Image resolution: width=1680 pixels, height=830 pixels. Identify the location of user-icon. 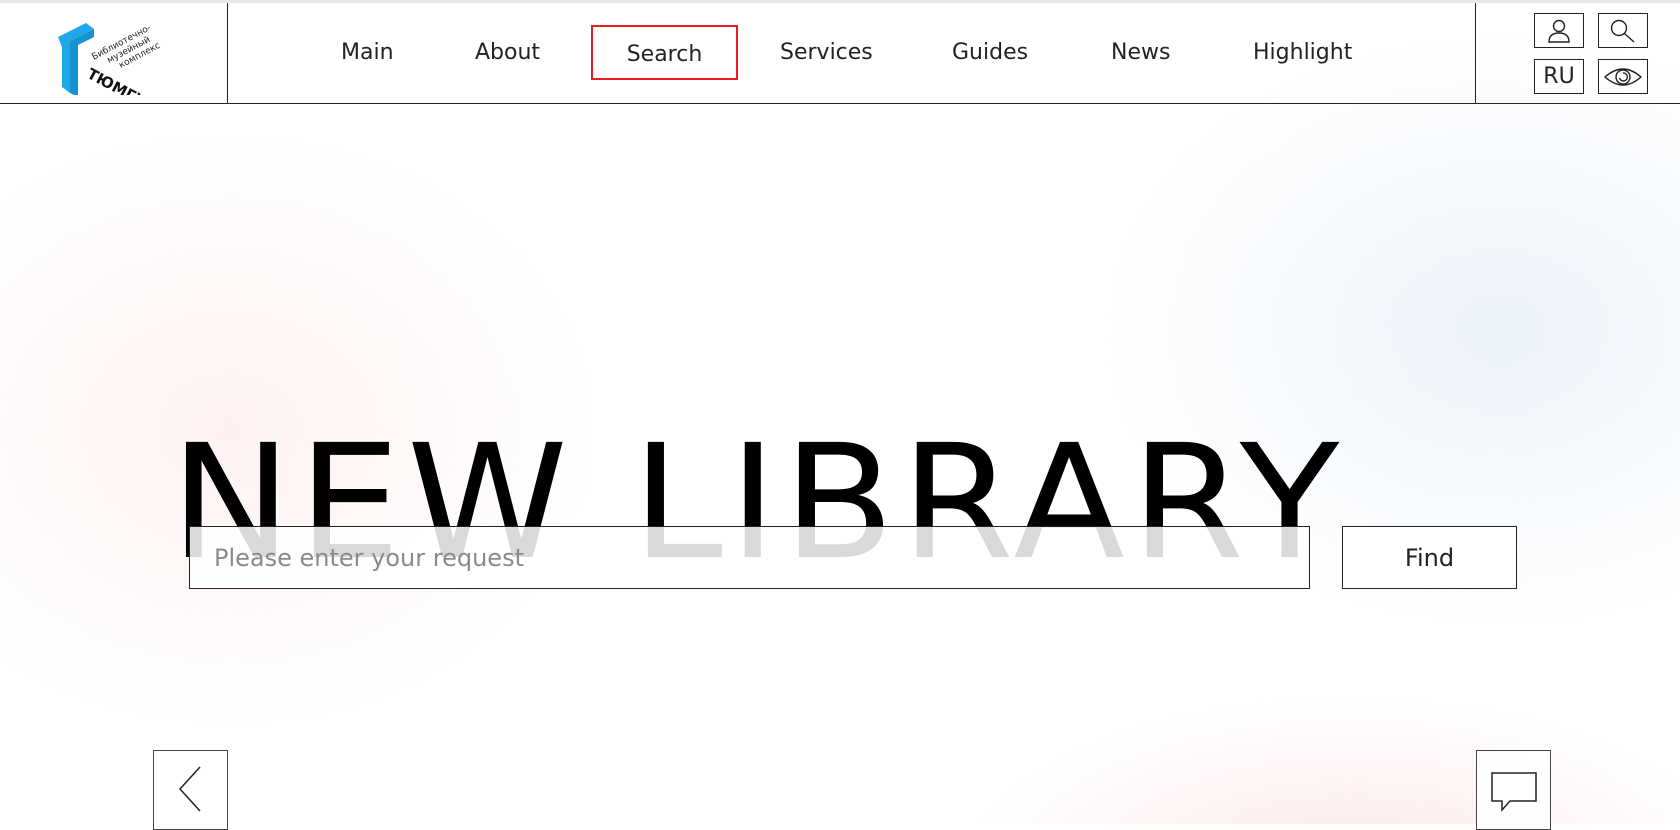
(1559, 31).